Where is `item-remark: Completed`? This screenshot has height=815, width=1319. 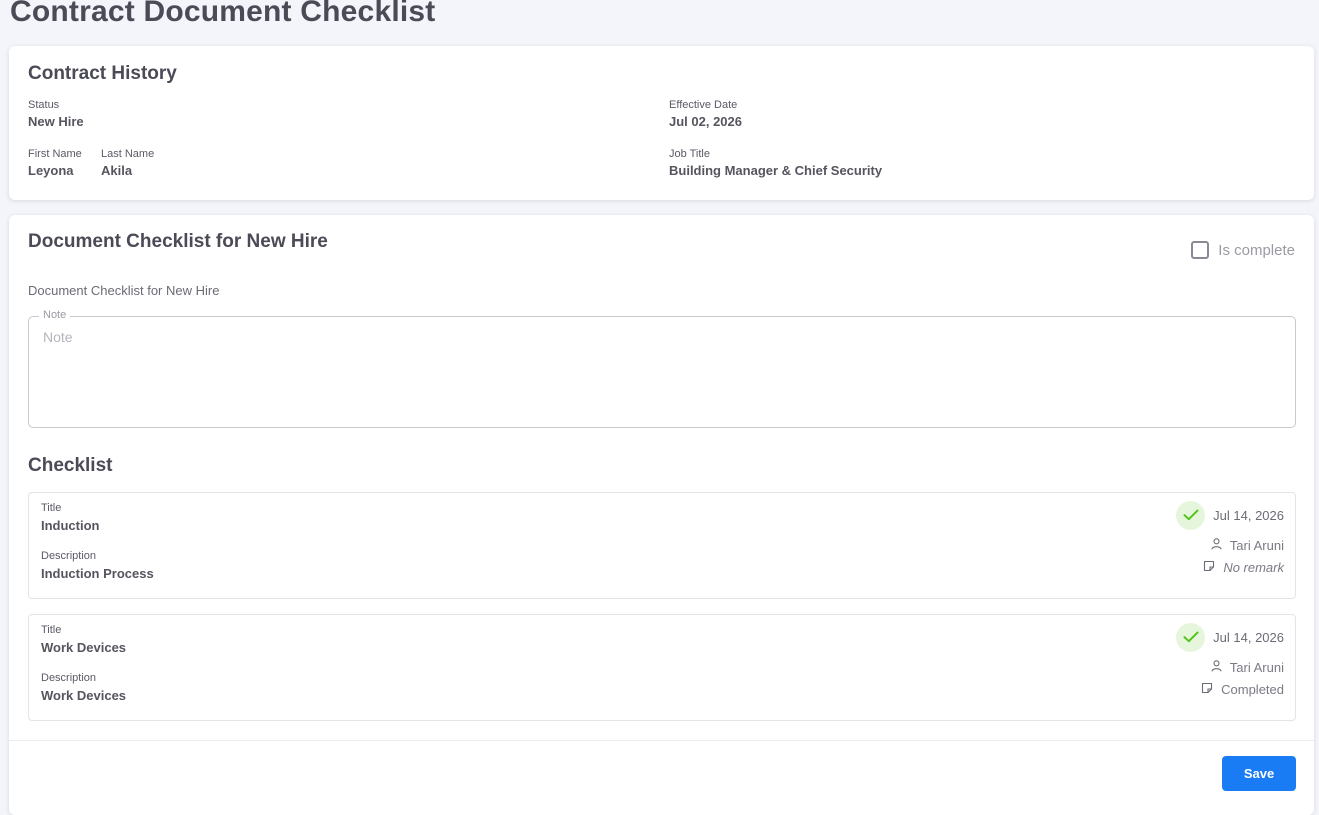 item-remark: Completed is located at coordinates (1252, 689).